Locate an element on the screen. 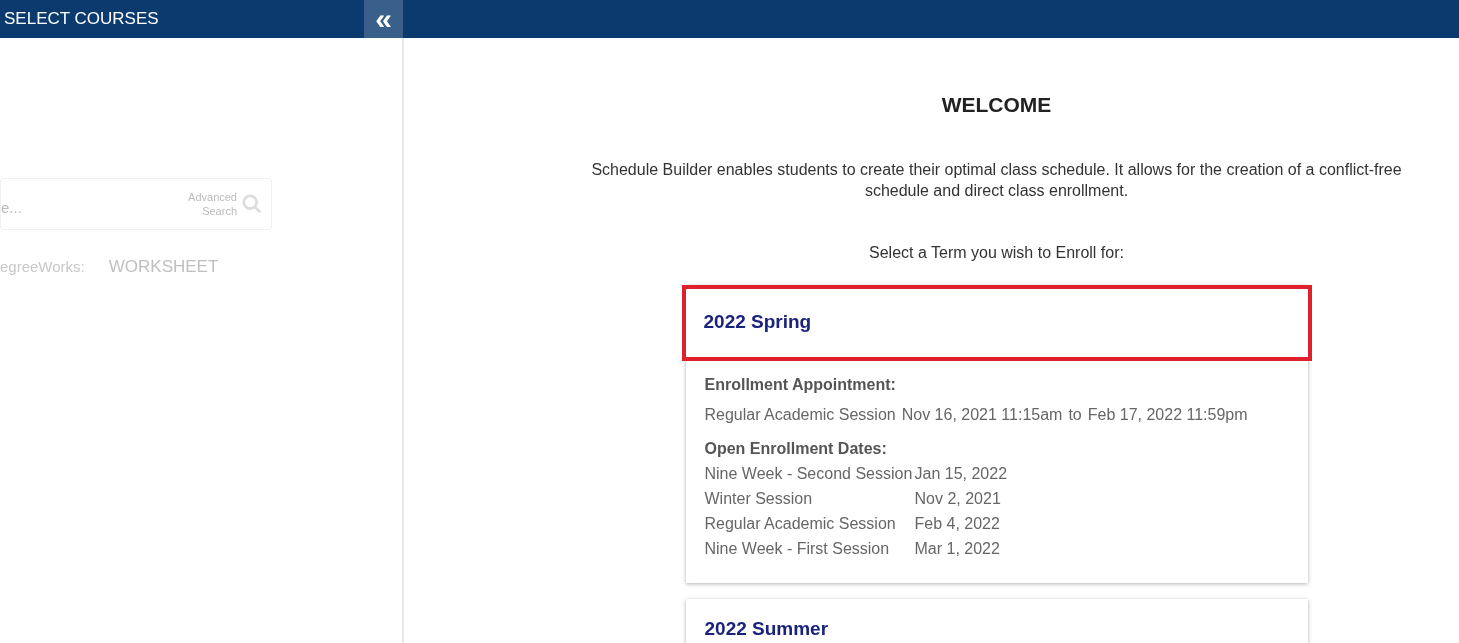 The image size is (1459, 643). appointment-start: Nov 16, 2021 11:15am is located at coordinates (982, 414).